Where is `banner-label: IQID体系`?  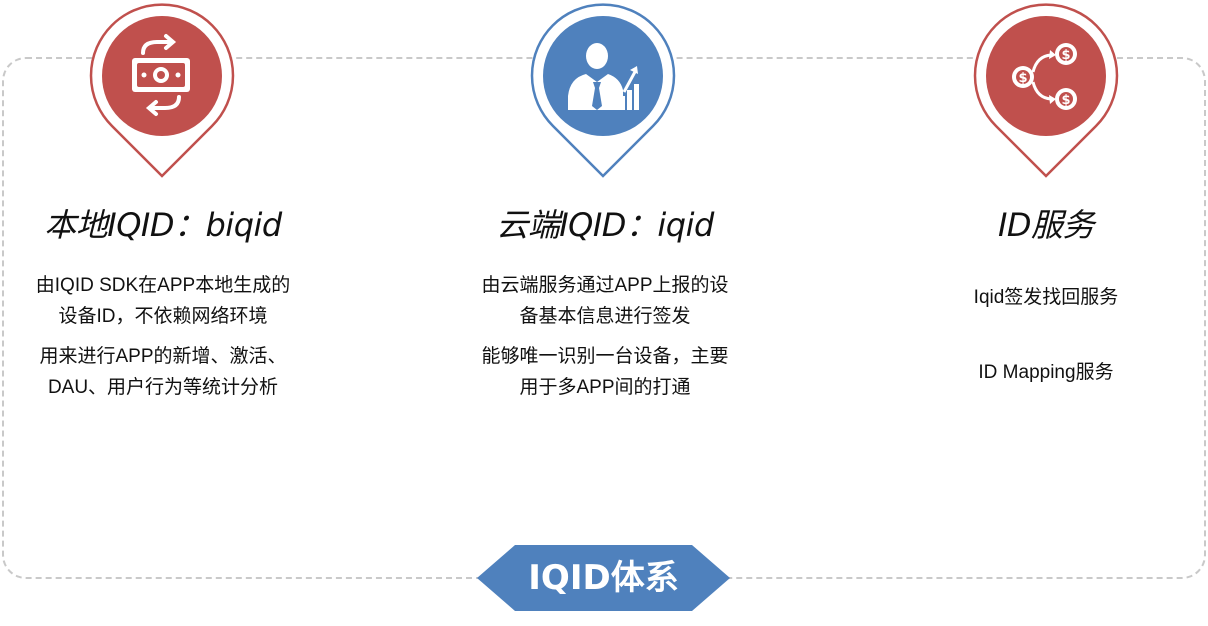 banner-label: IQID体系 is located at coordinates (603, 578).